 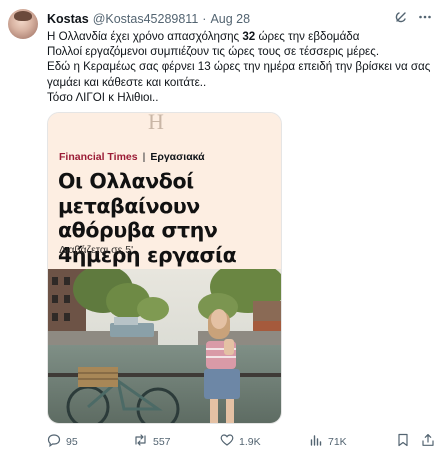 I want to click on card-logo-fragment: H, so click(x=156, y=123).